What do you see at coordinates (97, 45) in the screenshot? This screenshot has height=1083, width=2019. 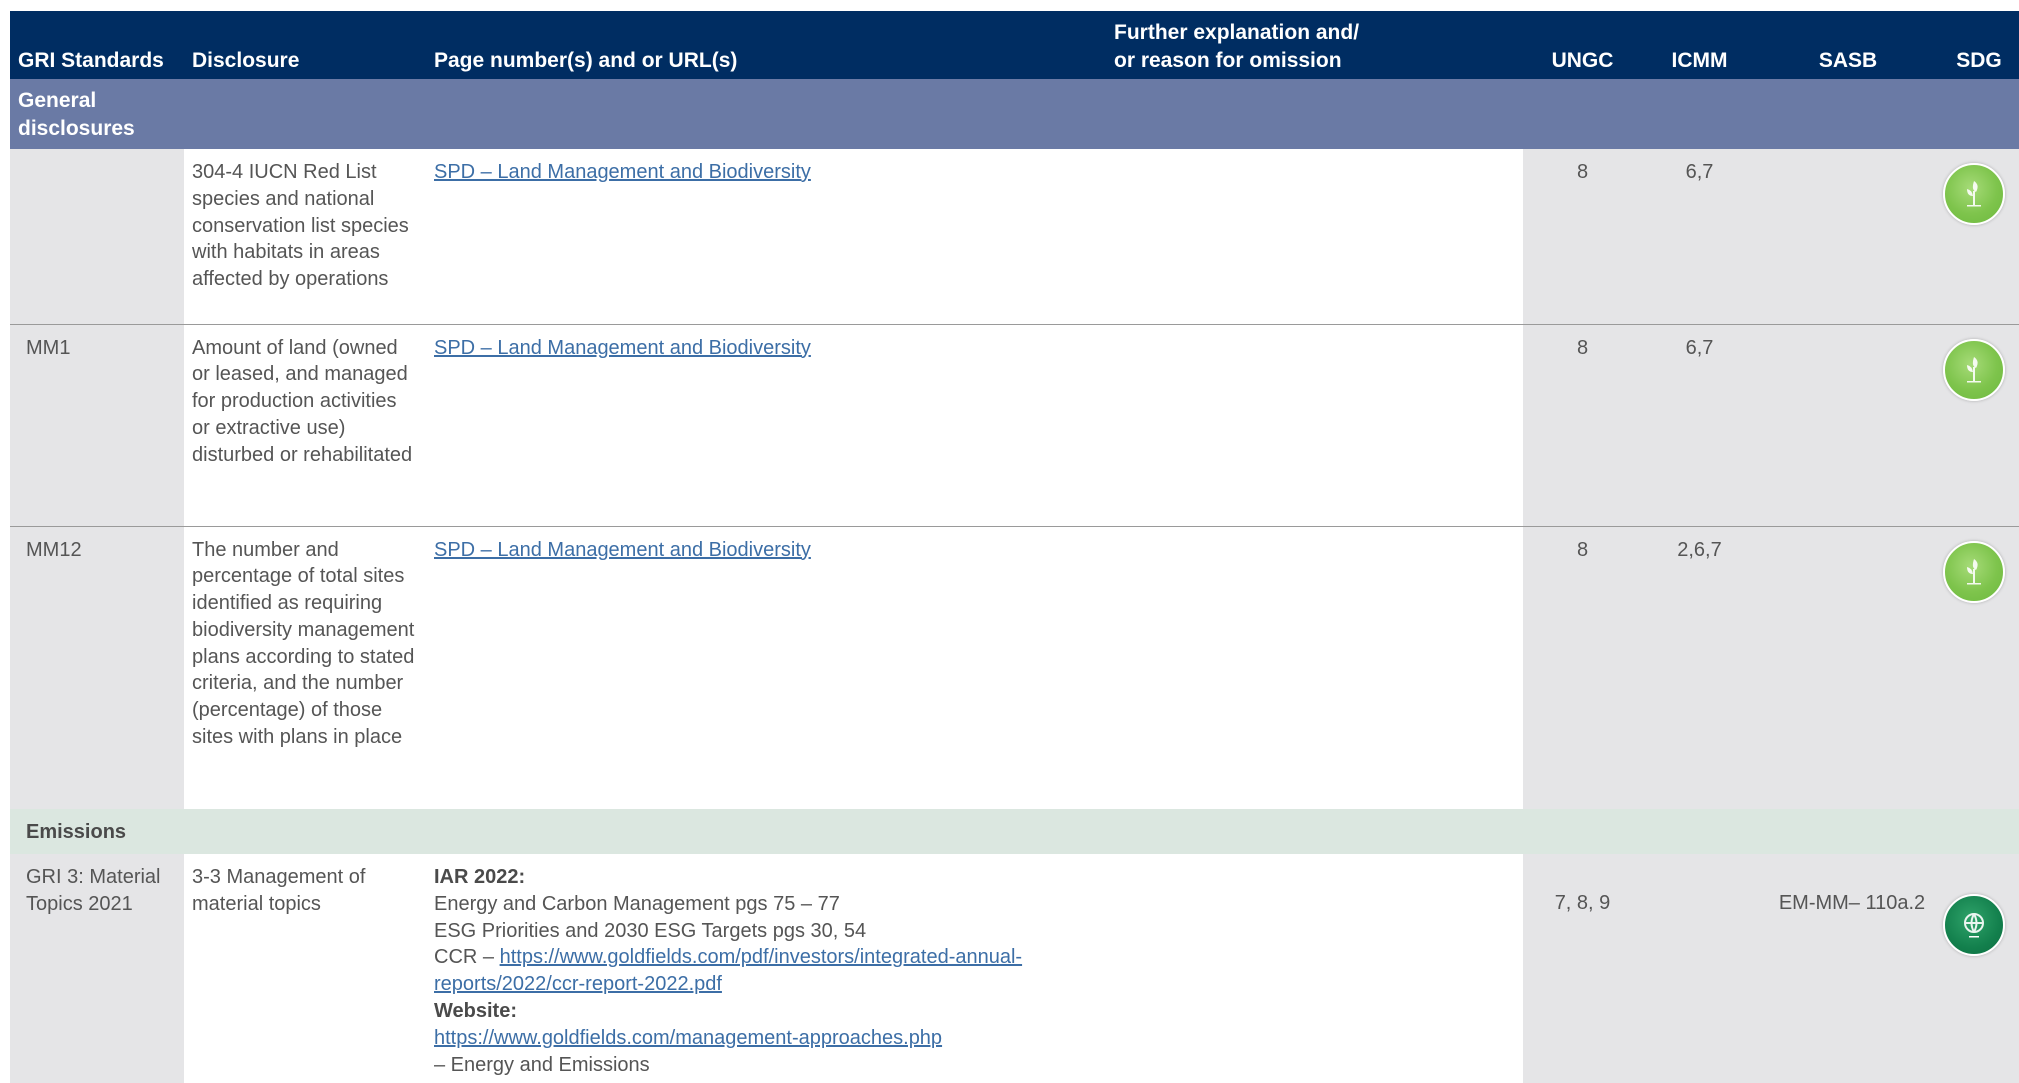 I see `header-gri-standards: GRI Standards` at bounding box center [97, 45].